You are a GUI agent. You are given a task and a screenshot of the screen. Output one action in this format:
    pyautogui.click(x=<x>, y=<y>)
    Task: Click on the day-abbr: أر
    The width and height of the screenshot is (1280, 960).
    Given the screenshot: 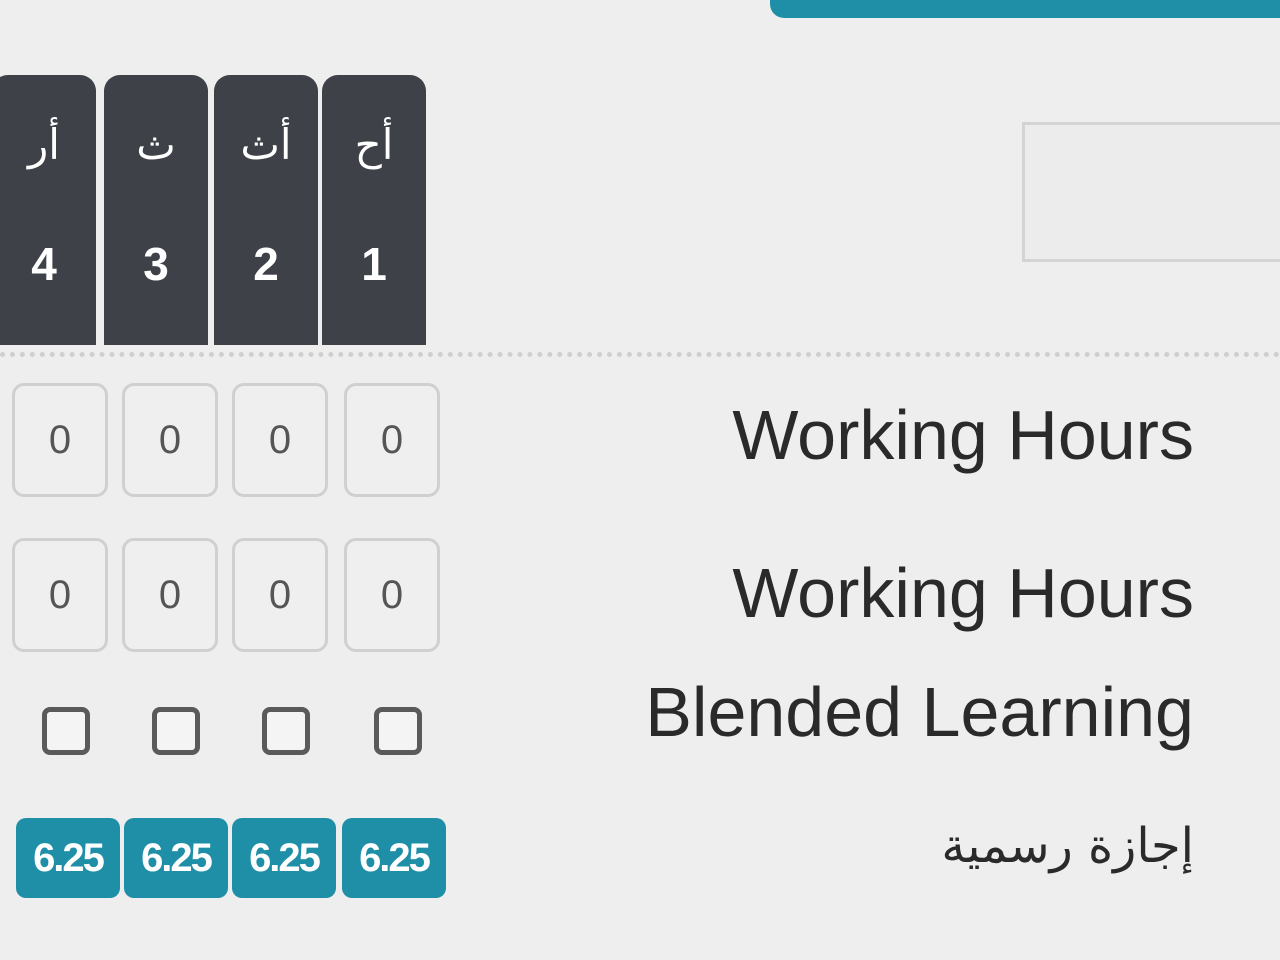 What is the action you would take?
    pyautogui.click(x=44, y=144)
    